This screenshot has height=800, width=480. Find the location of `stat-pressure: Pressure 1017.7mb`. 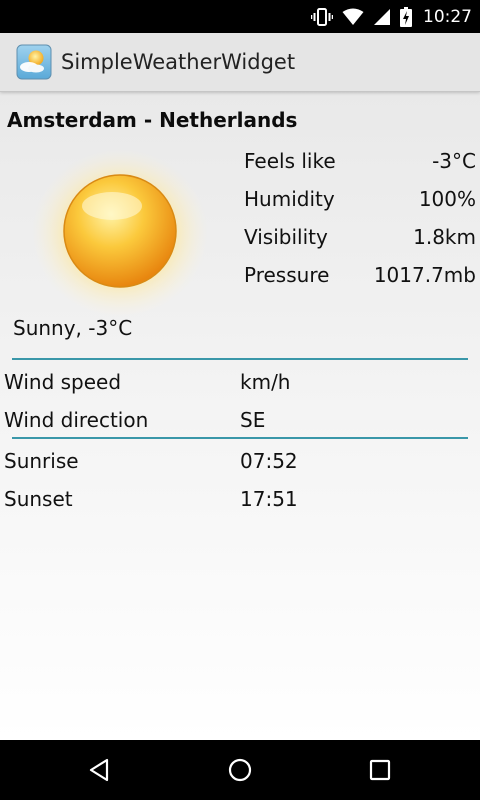

stat-pressure: Pressure 1017.7mb is located at coordinates (360, 275).